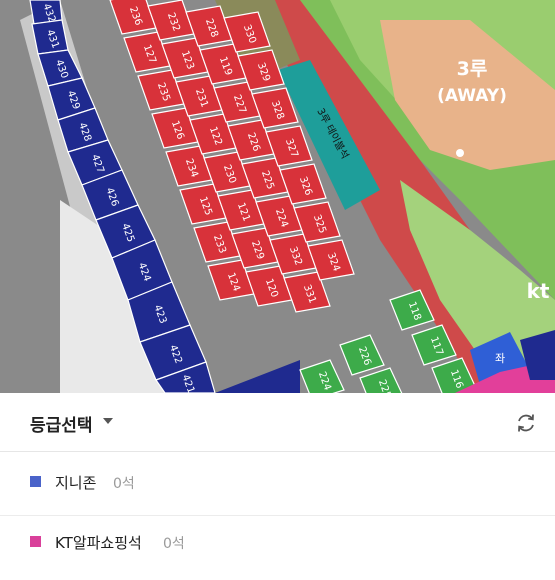  I want to click on refresh-icon, so click(526, 423).